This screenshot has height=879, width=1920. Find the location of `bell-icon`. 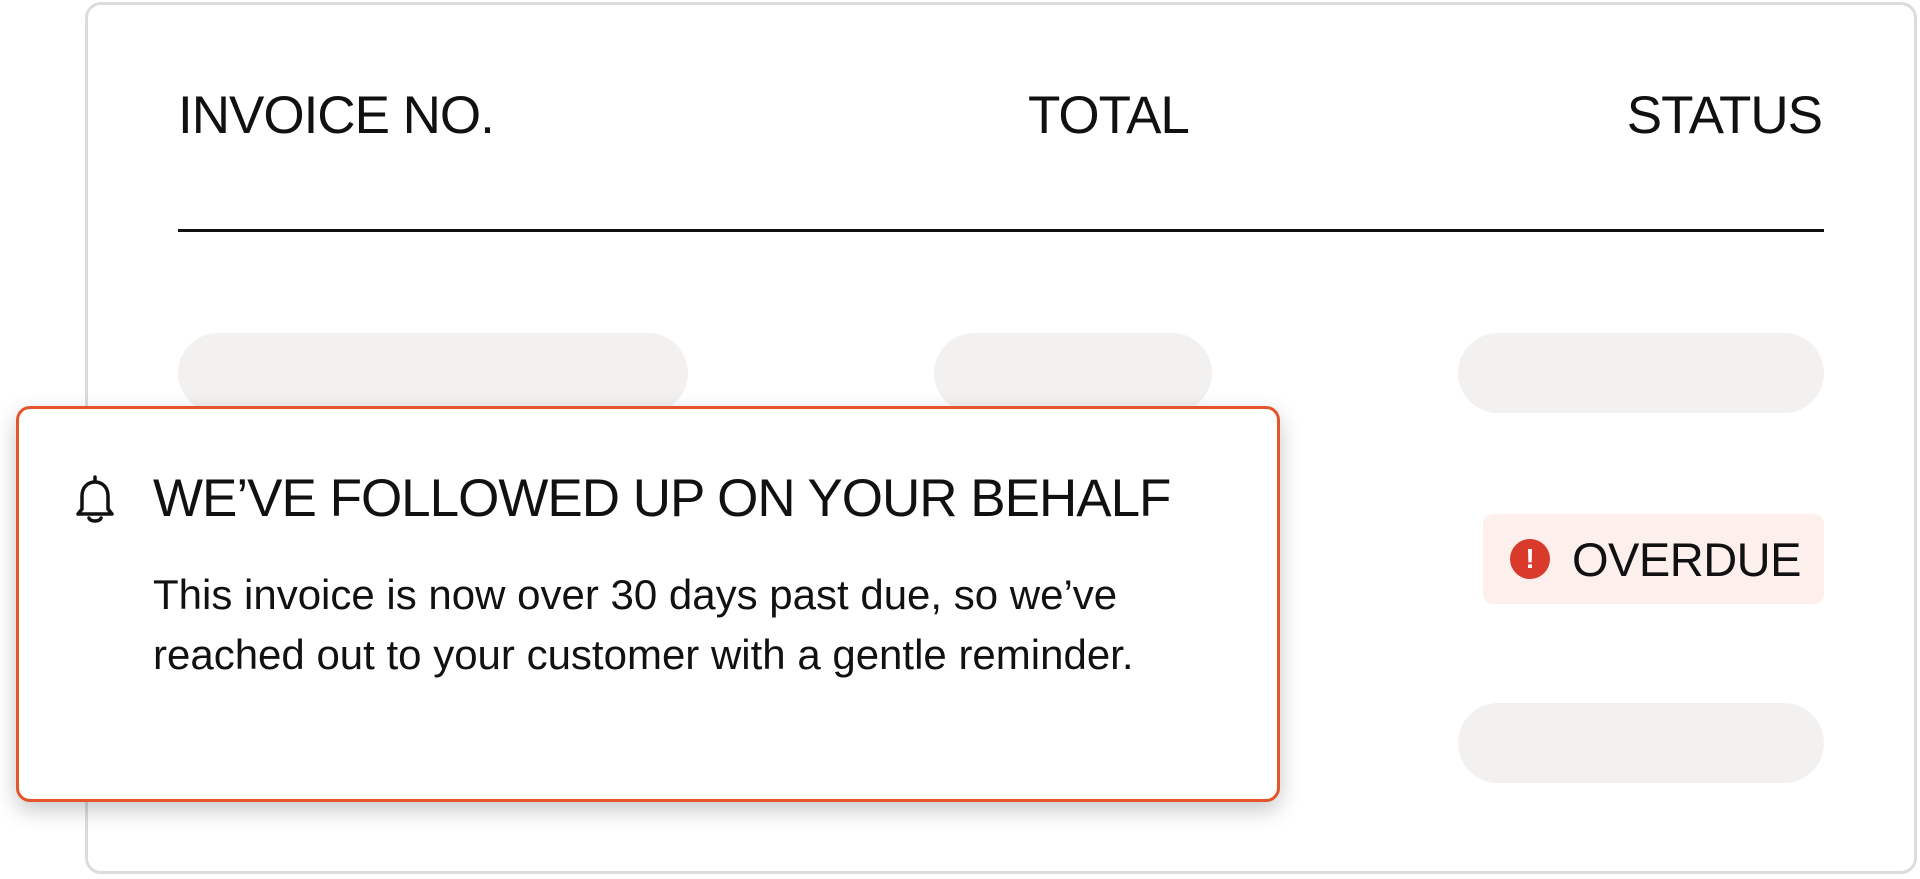

bell-icon is located at coordinates (95, 499).